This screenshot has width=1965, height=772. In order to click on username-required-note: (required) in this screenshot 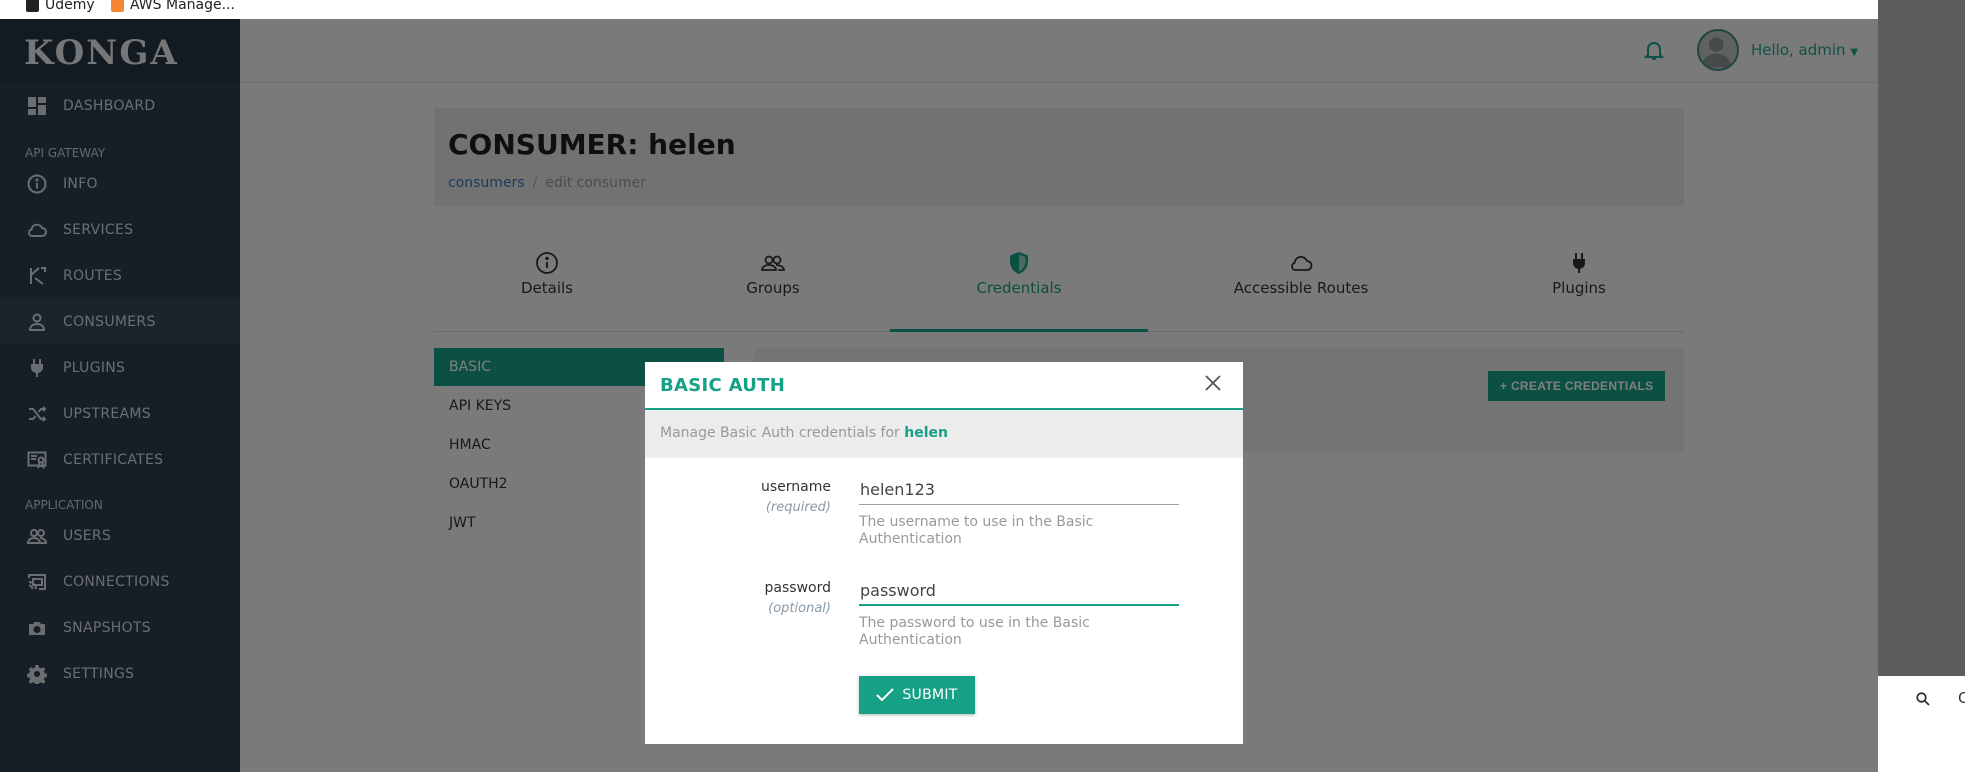, I will do `click(798, 507)`.